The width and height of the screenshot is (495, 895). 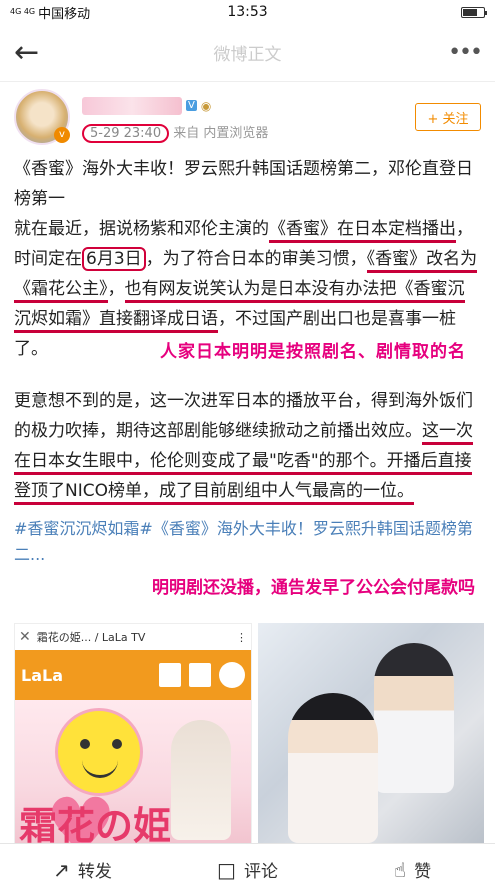 What do you see at coordinates (62, 135) in the screenshot?
I see `verified-badge-icon: v` at bounding box center [62, 135].